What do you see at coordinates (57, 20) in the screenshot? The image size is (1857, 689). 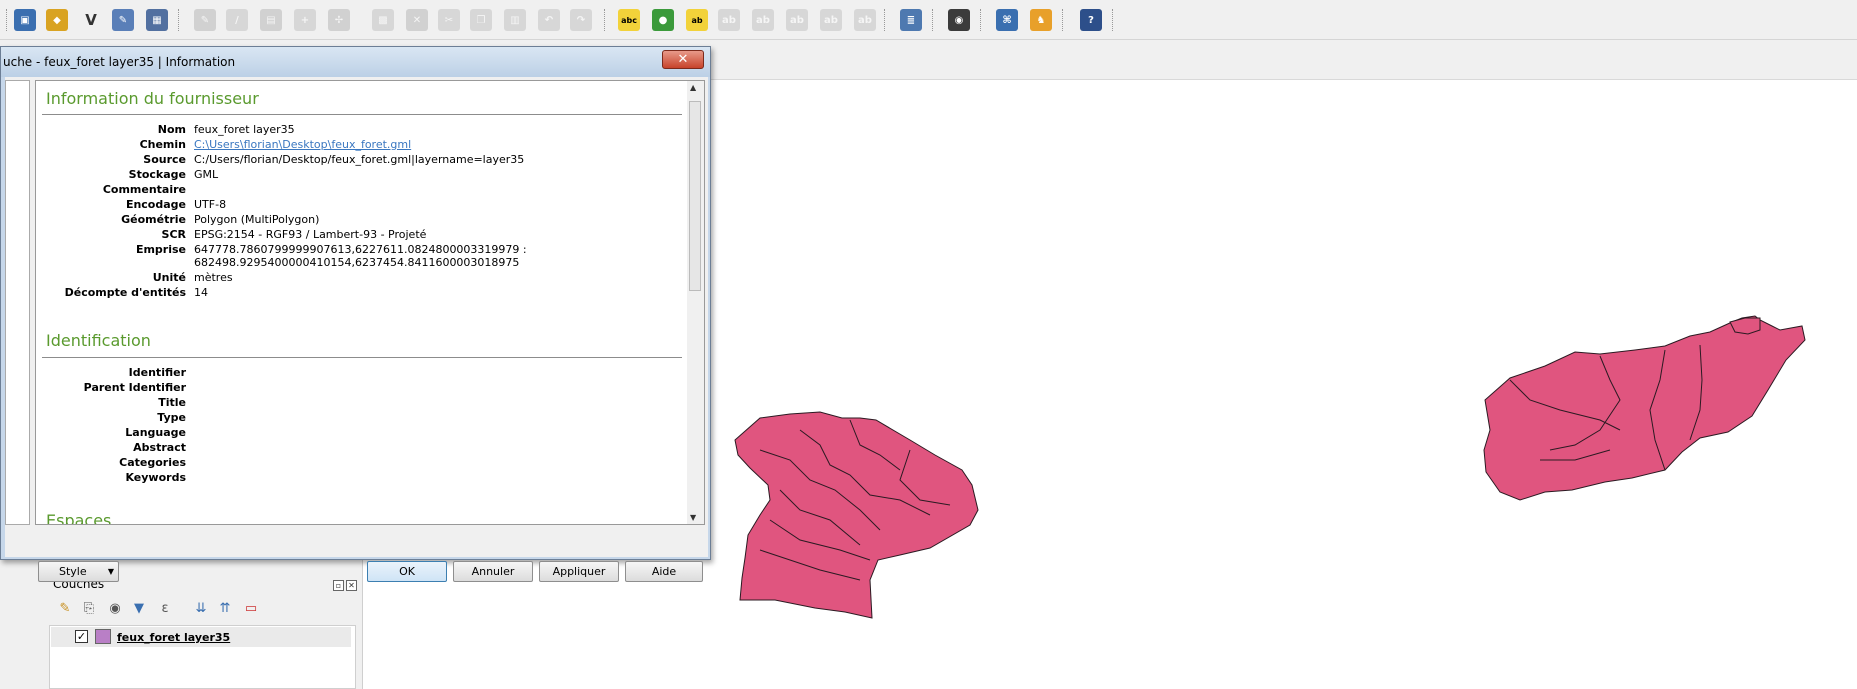 I see `new-layer-icon: ◆` at bounding box center [57, 20].